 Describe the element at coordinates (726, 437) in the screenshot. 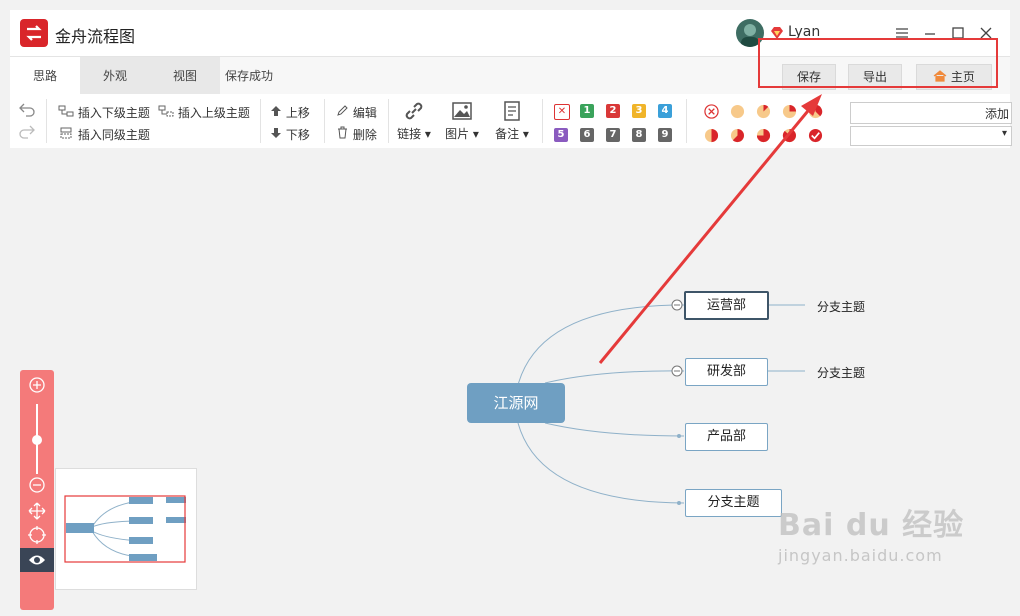

I see `branch-node-product: 产品部` at that location.